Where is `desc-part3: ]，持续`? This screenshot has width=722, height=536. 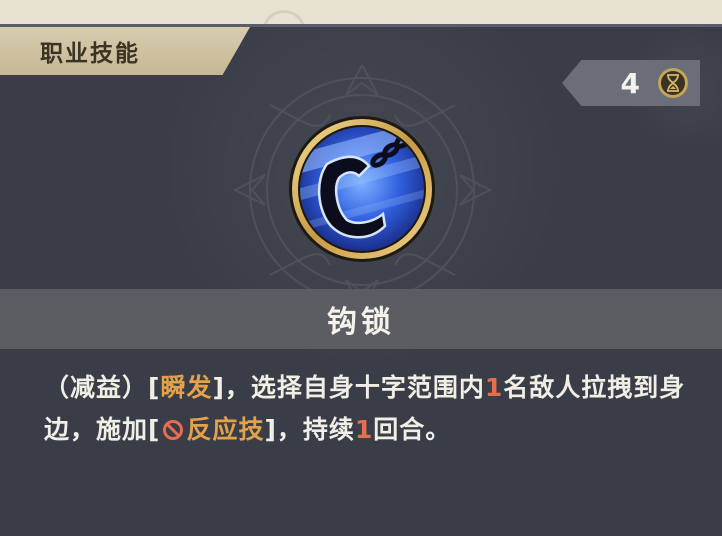 desc-part3: ]，持续 is located at coordinates (309, 429).